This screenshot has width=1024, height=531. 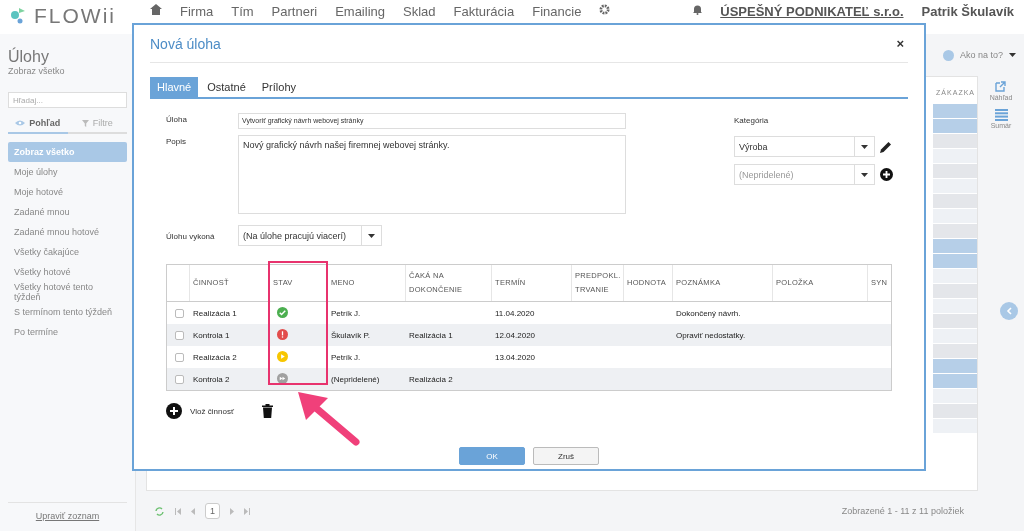 What do you see at coordinates (566, 456) in the screenshot?
I see `cancel-button: Zruš` at bounding box center [566, 456].